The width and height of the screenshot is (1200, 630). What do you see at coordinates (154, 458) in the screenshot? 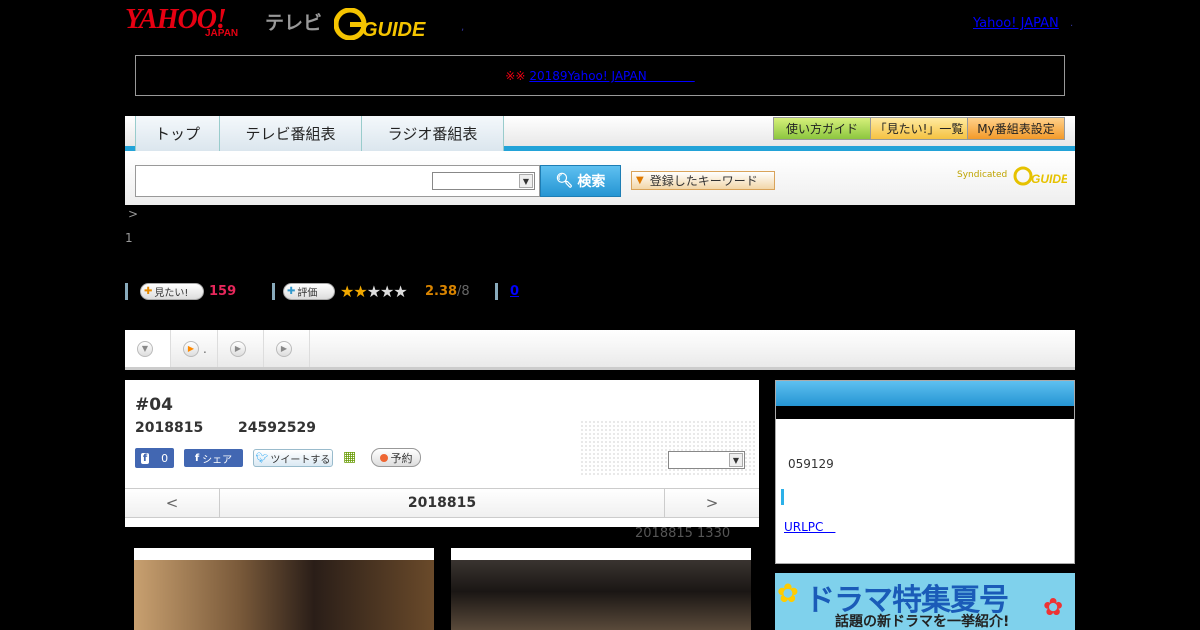
I see `facebook-like-button: f 0` at bounding box center [154, 458].